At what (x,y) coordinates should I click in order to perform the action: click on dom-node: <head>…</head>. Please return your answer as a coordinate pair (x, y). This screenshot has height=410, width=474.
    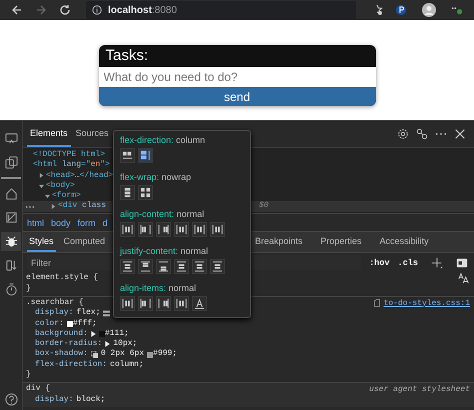
    Looking at the image, I should click on (80, 175).